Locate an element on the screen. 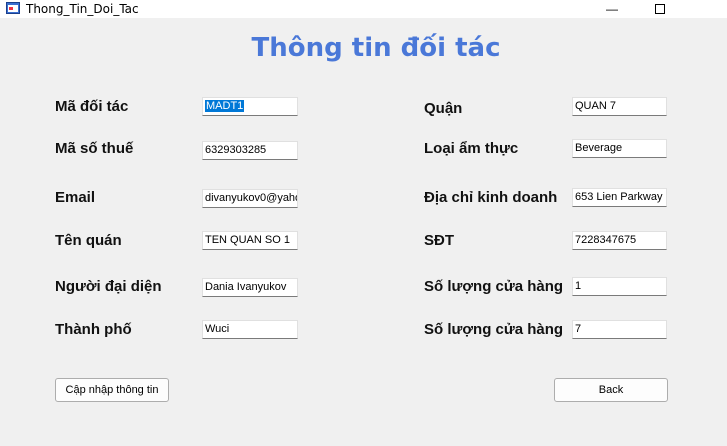 This screenshot has height=446, width=727. label-ten-quan: Tên quán is located at coordinates (88, 240).